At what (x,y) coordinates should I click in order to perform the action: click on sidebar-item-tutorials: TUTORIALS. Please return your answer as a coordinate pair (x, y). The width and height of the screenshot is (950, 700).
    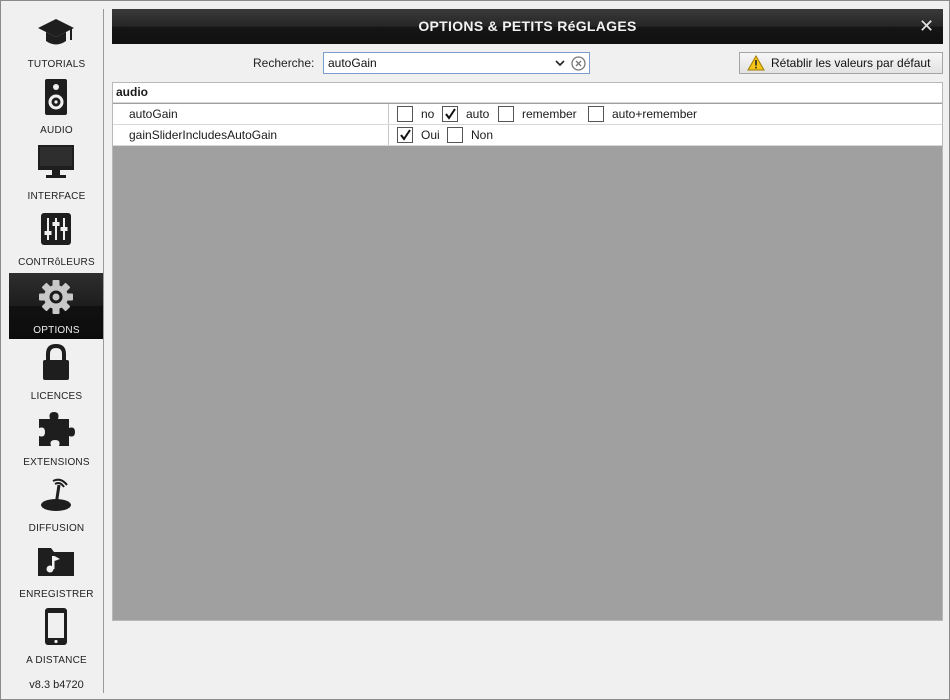
    Looking at the image, I should click on (56, 40).